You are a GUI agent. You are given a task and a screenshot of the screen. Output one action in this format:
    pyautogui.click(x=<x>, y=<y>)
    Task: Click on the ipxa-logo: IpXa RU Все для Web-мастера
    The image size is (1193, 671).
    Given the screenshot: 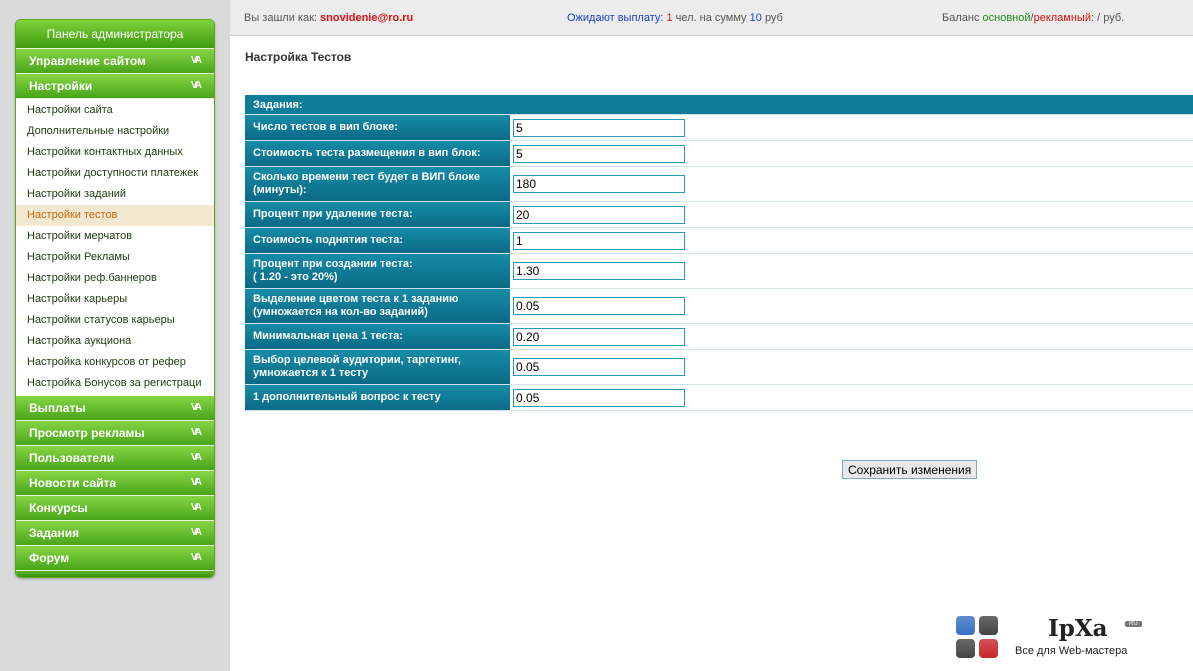 What is the action you would take?
    pyautogui.click(x=1055, y=639)
    